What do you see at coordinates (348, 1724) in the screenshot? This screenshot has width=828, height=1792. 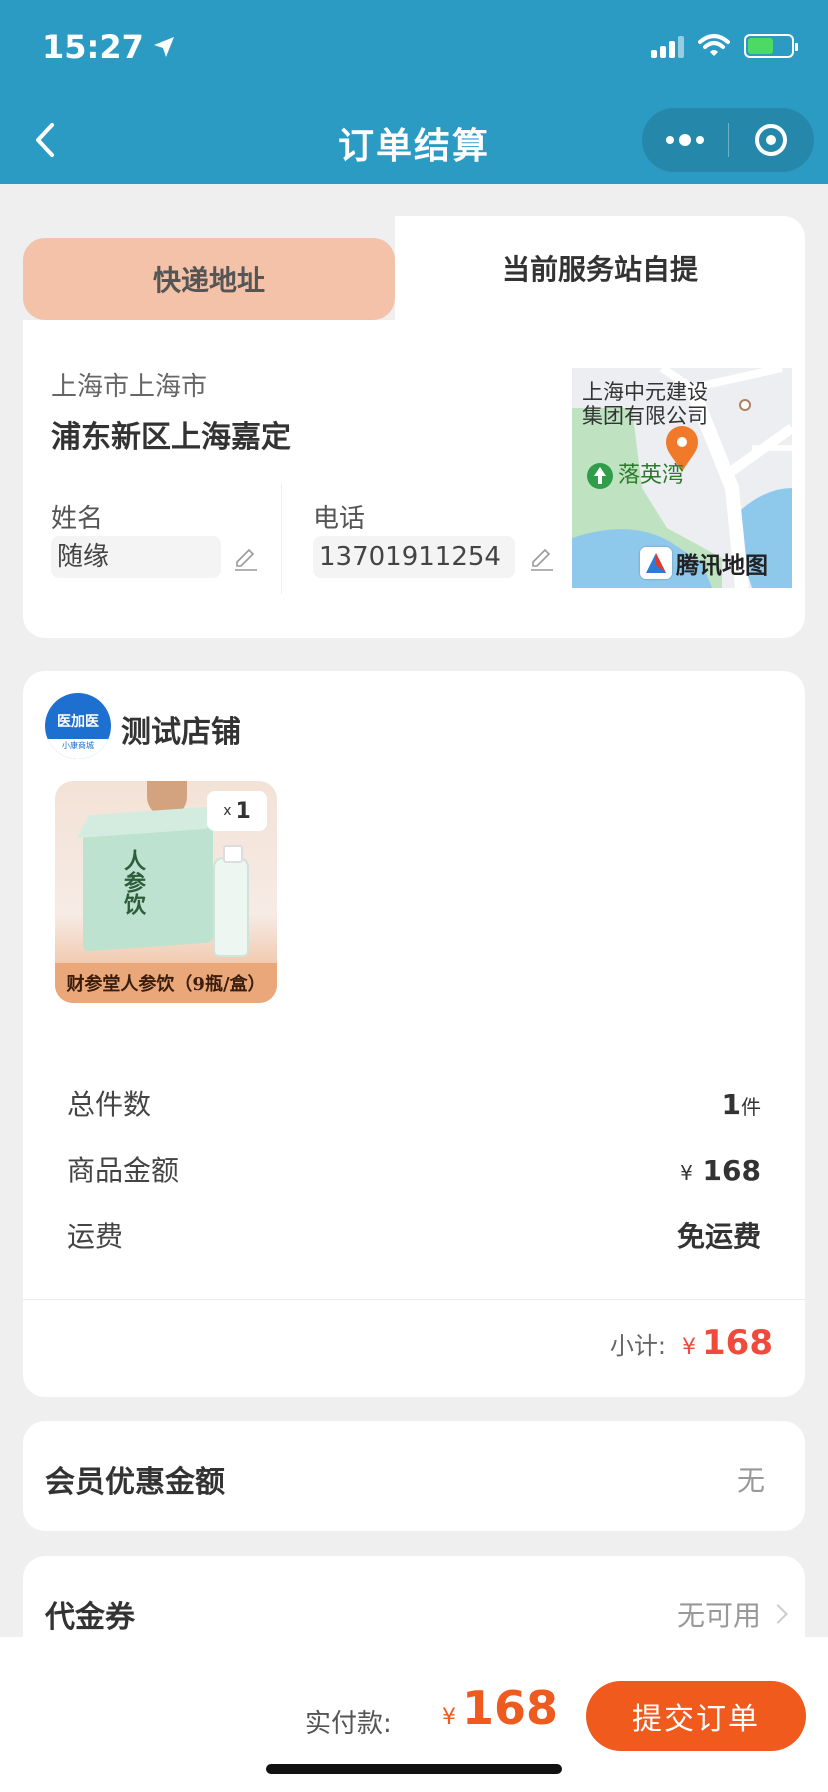 I see `pay-label: 实付款:` at bounding box center [348, 1724].